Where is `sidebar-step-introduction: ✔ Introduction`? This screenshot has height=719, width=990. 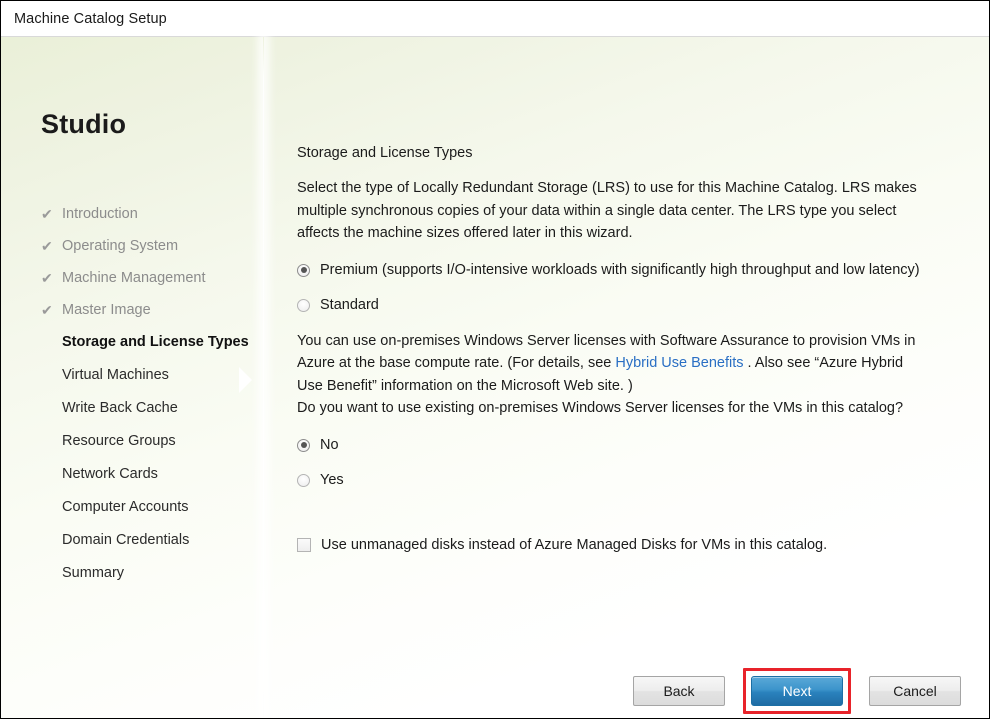 sidebar-step-introduction: ✔ Introduction is located at coordinates (148, 214).